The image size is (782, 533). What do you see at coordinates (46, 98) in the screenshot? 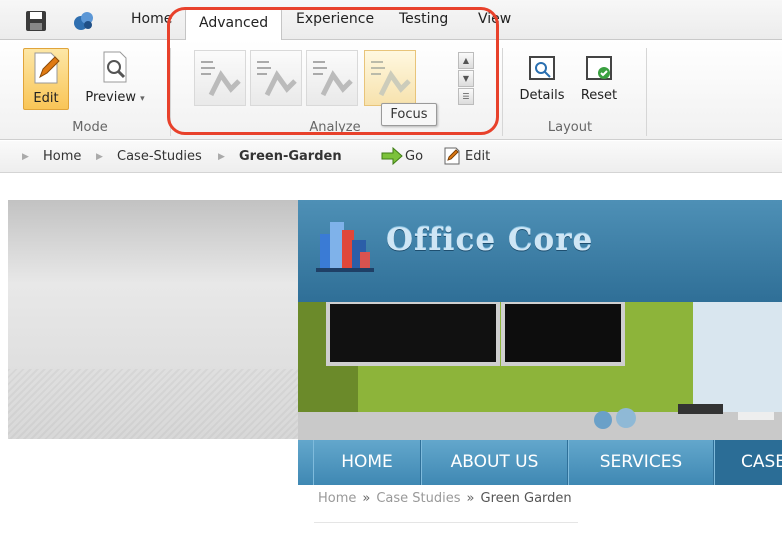
I see `edit-label: Edit` at bounding box center [46, 98].